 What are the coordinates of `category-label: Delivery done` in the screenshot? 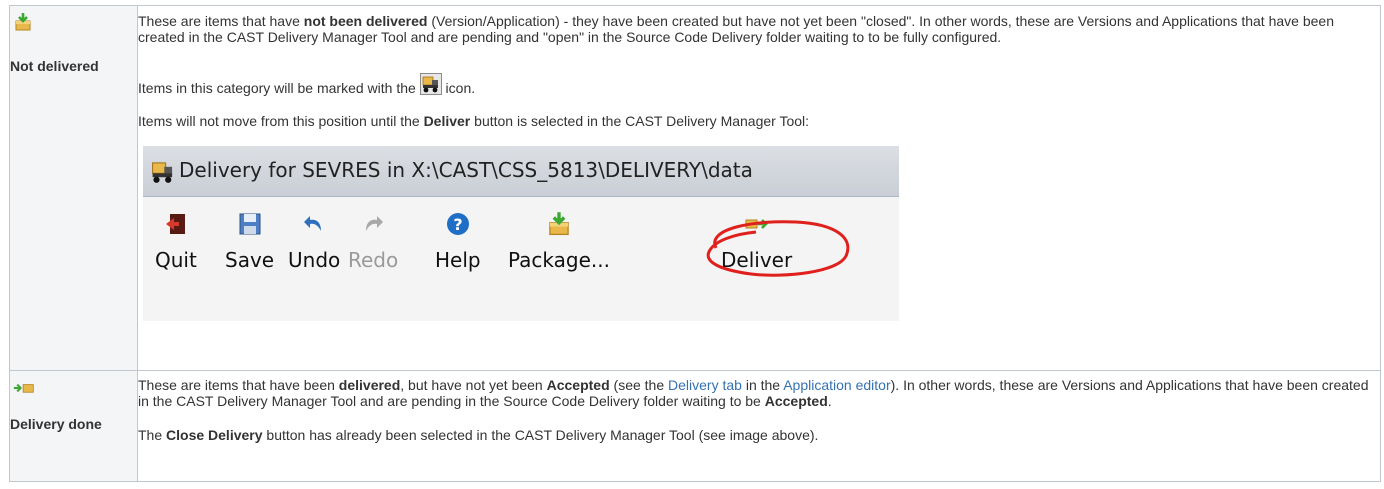 It's located at (56, 424).